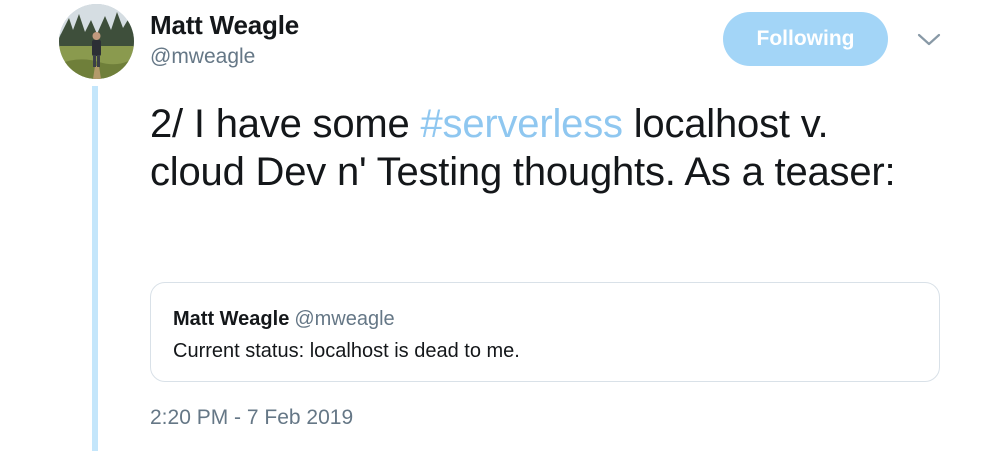  Describe the element at coordinates (251, 418) in the screenshot. I see `tweet-timestamp: 2:20 PM - 7 Feb 2019` at that location.